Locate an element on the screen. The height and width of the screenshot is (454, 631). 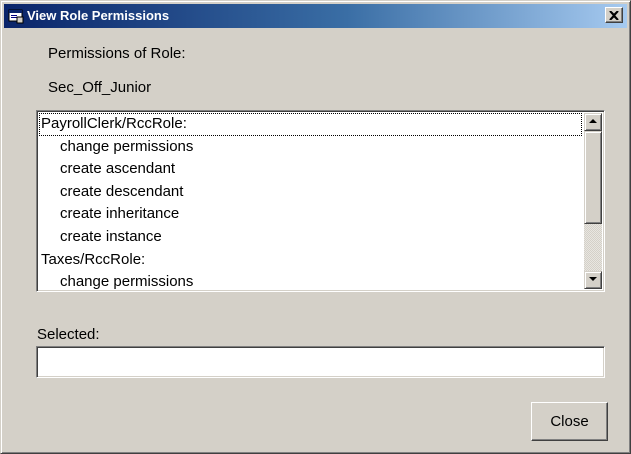
arrow-down-icon is located at coordinates (593, 279).